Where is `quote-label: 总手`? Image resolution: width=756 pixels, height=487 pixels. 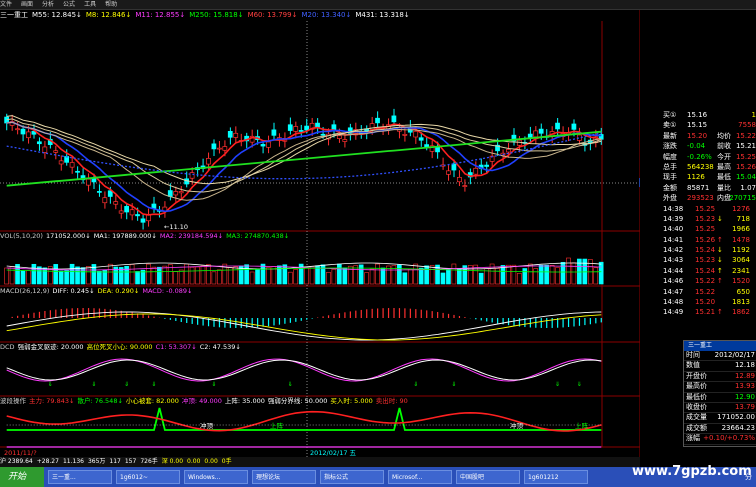
quote-label: 总手 is located at coordinates (670, 166).